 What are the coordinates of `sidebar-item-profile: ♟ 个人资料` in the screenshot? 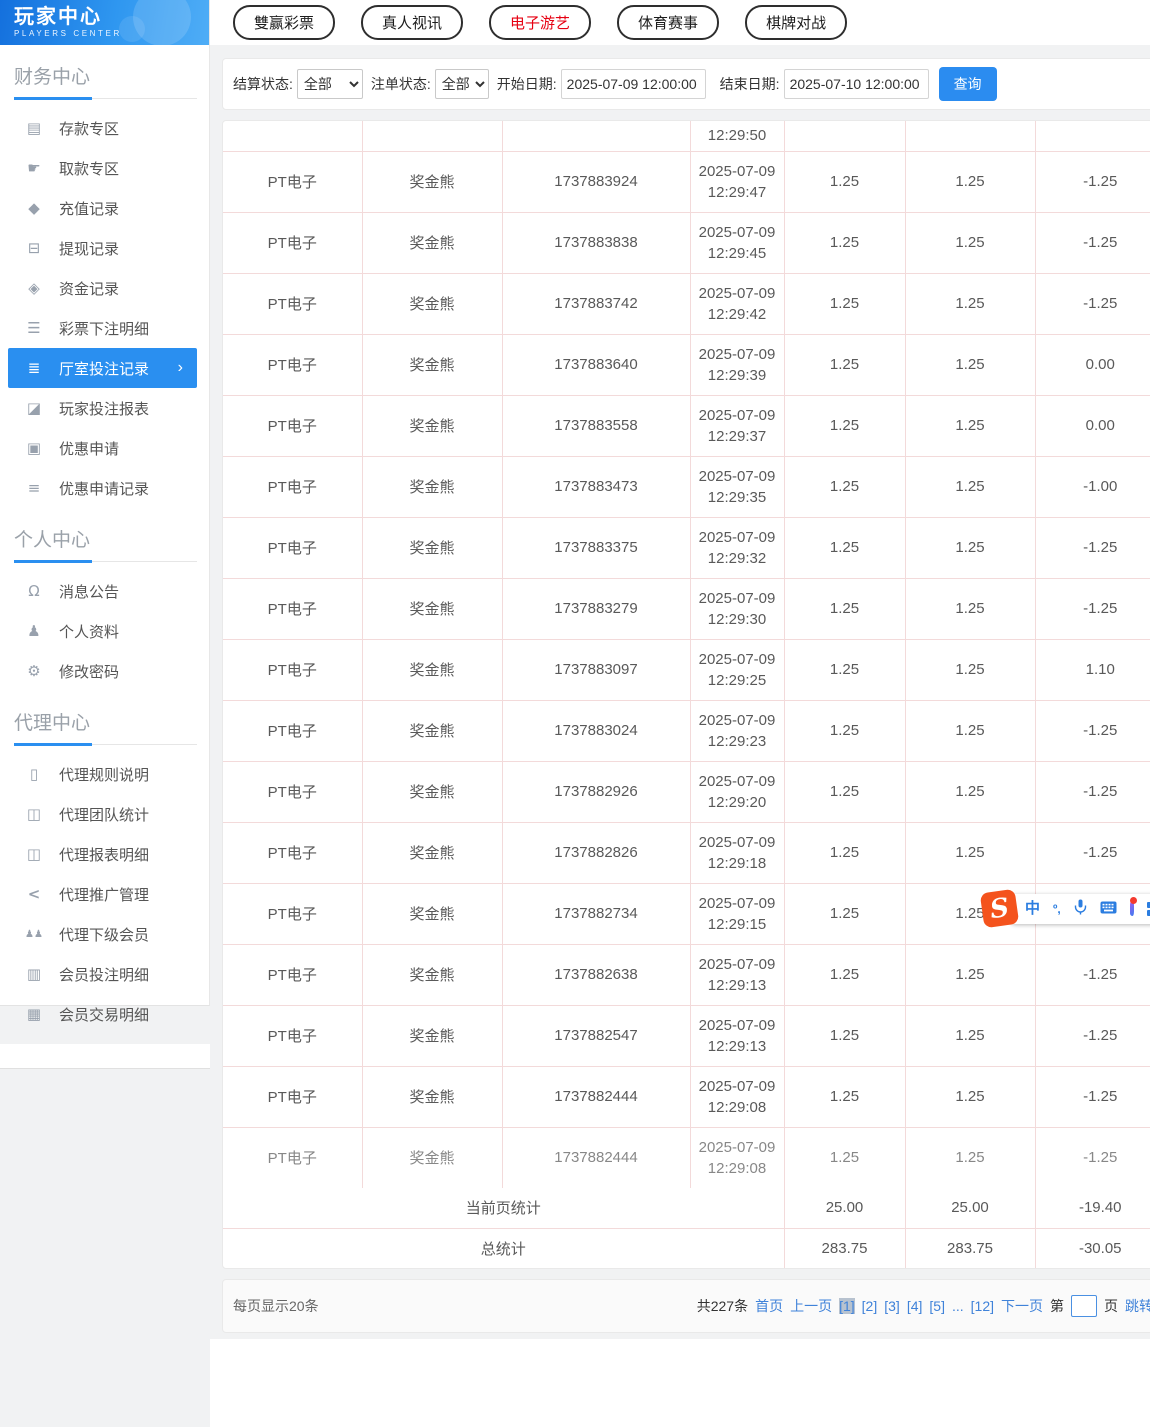 It's located at (102, 631).